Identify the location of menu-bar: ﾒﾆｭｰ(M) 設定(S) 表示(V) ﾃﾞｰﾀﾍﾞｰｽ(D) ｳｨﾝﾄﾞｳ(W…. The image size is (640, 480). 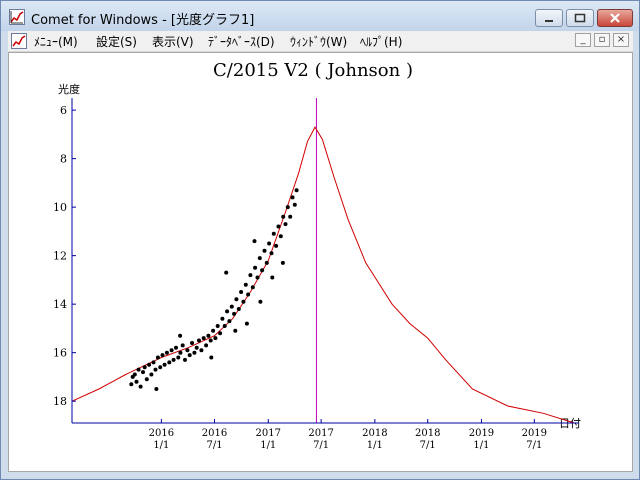
(320, 41).